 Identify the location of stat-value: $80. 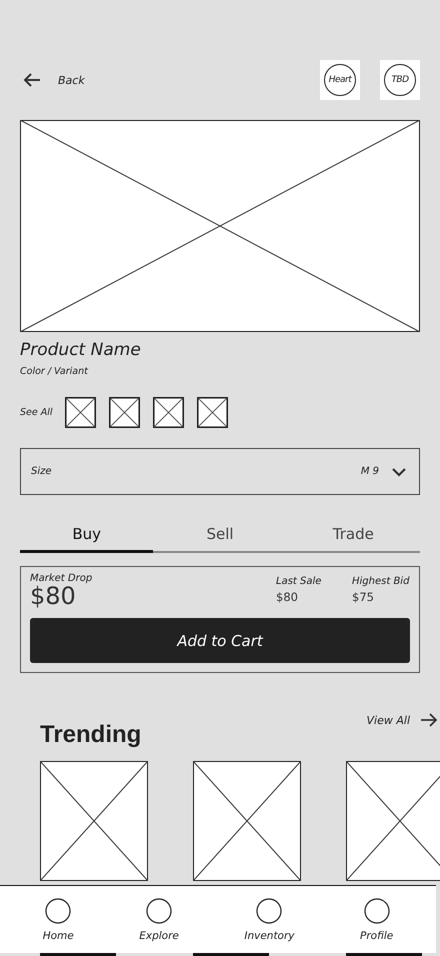
(287, 597).